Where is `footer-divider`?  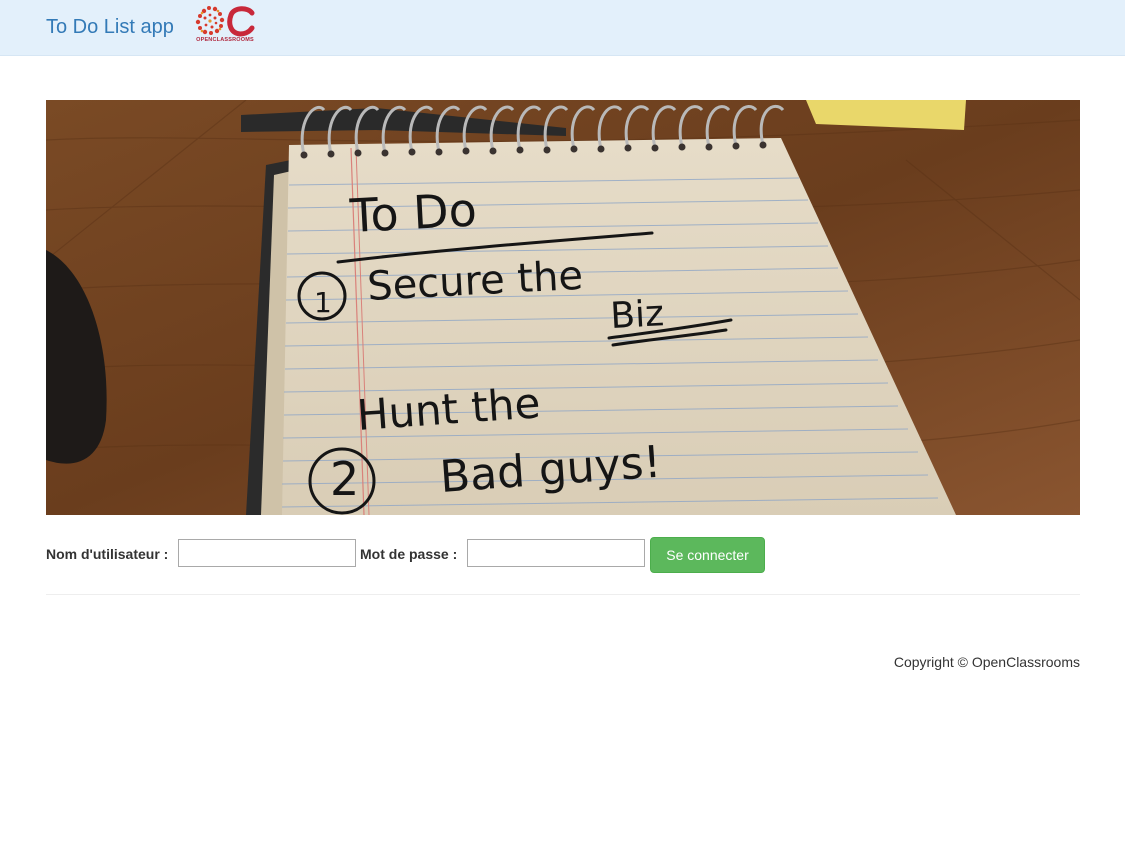 footer-divider is located at coordinates (563, 594).